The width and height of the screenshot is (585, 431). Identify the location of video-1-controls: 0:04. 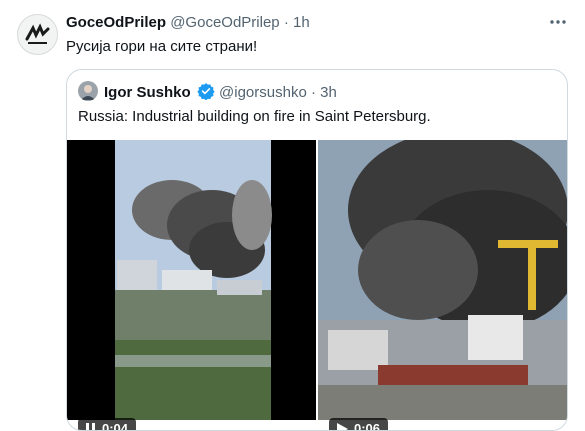
(107, 424).